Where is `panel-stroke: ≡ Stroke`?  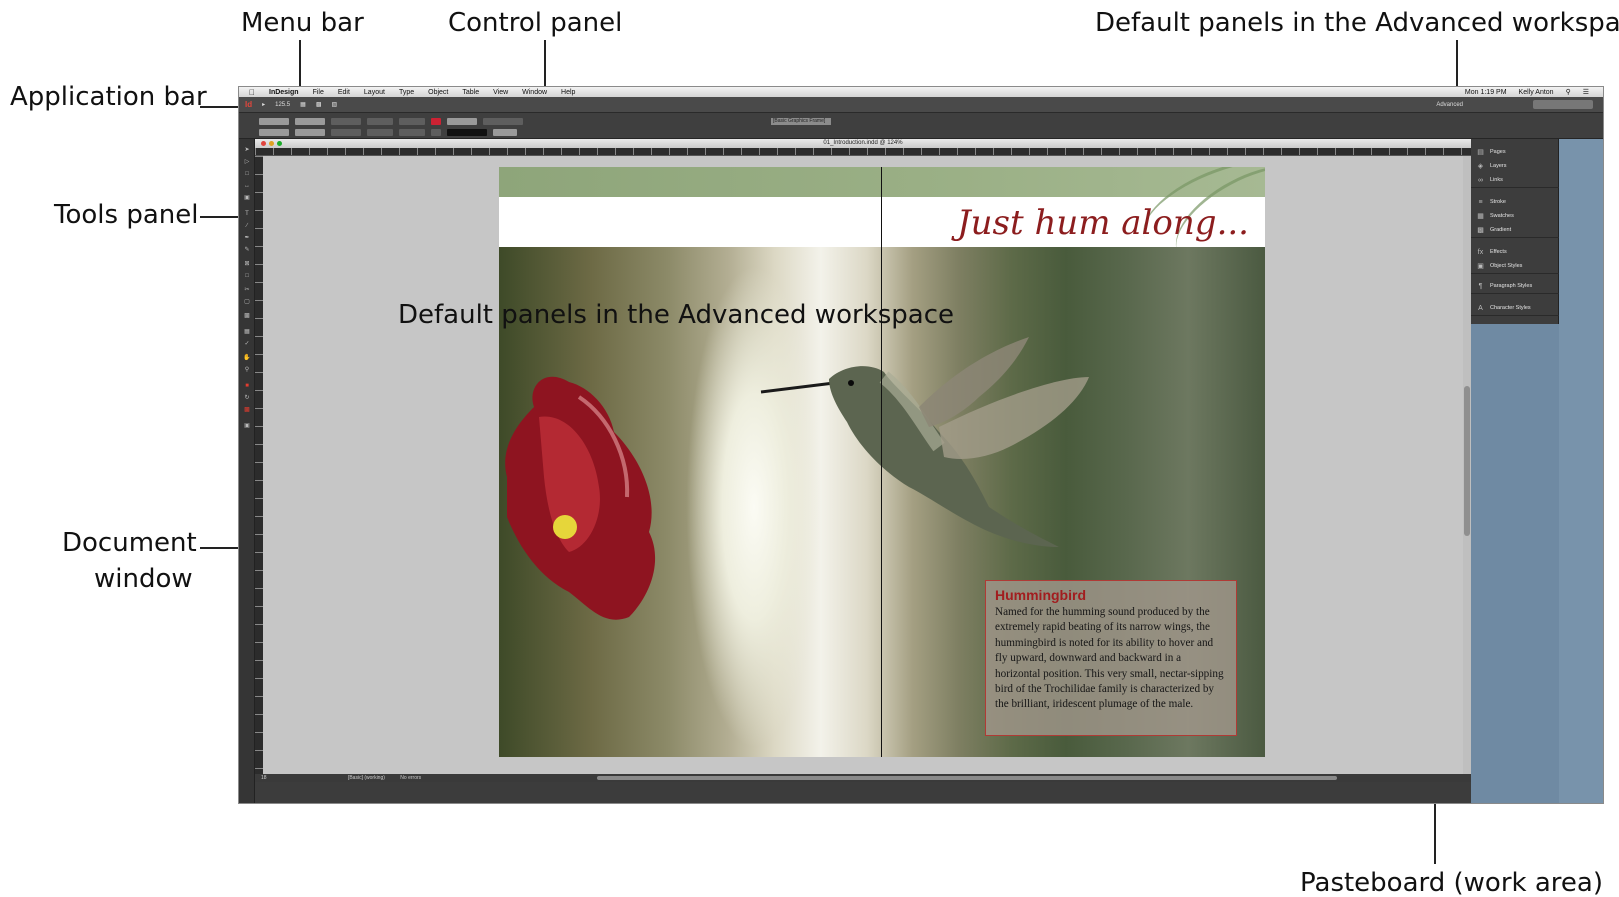
panel-stroke: ≡ Stroke is located at coordinates (1515, 202).